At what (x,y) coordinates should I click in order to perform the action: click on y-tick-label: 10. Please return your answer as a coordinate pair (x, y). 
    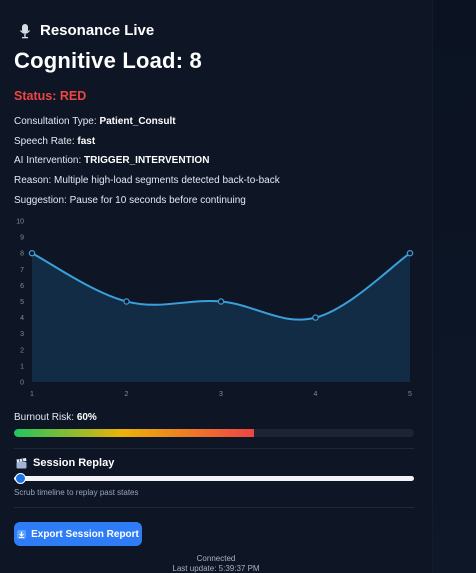
    Looking at the image, I should click on (20, 222).